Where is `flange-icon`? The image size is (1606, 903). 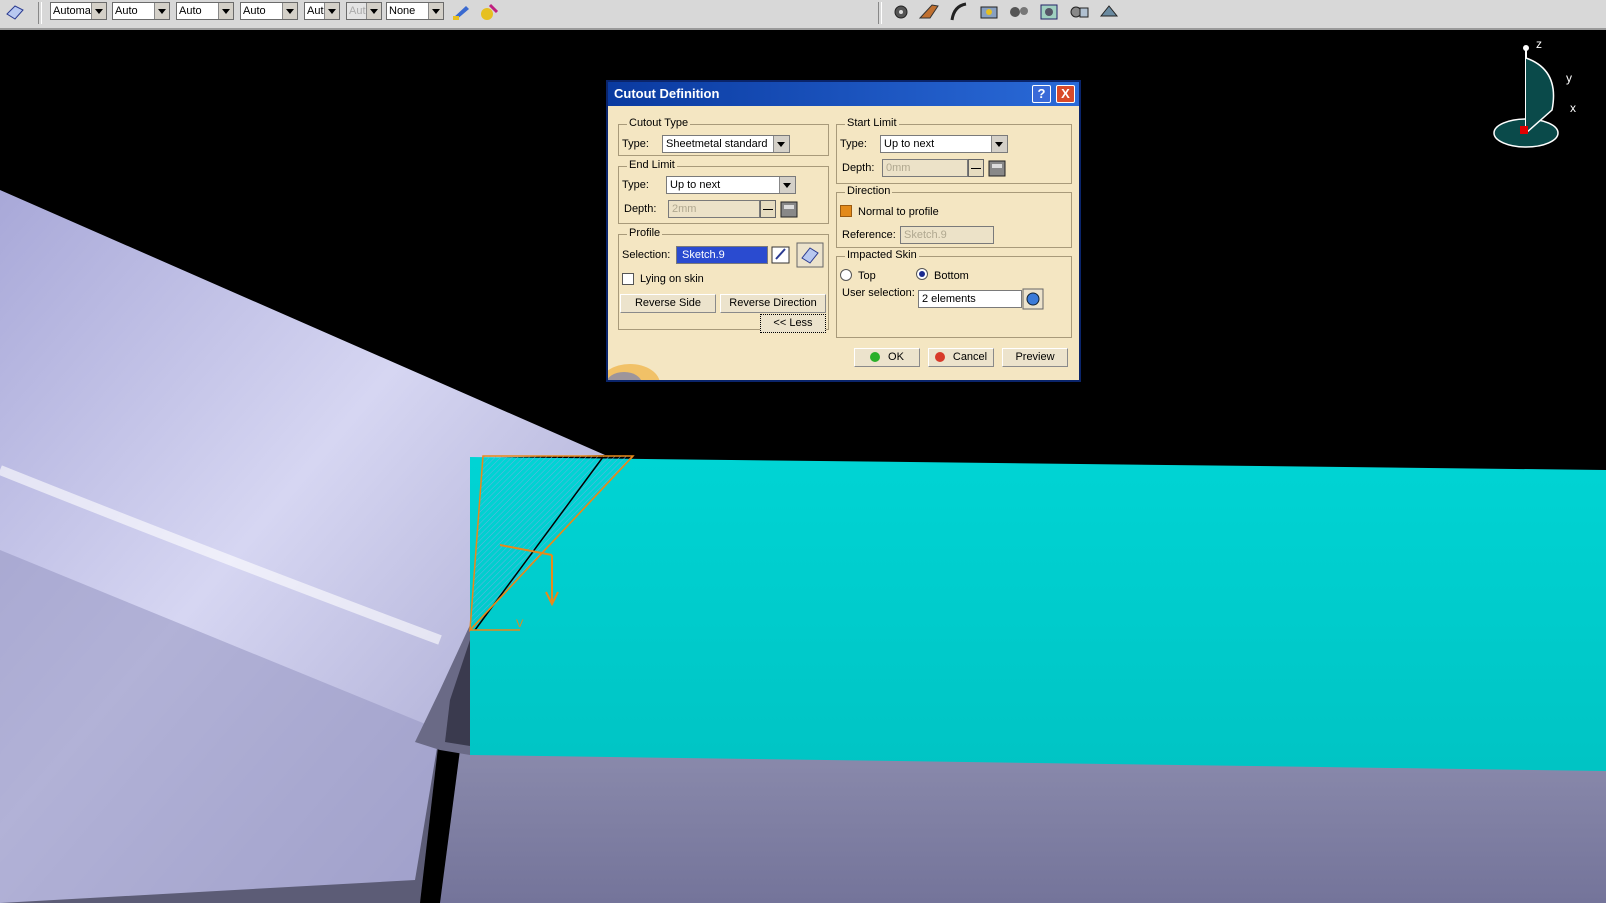 flange-icon is located at coordinates (959, 12).